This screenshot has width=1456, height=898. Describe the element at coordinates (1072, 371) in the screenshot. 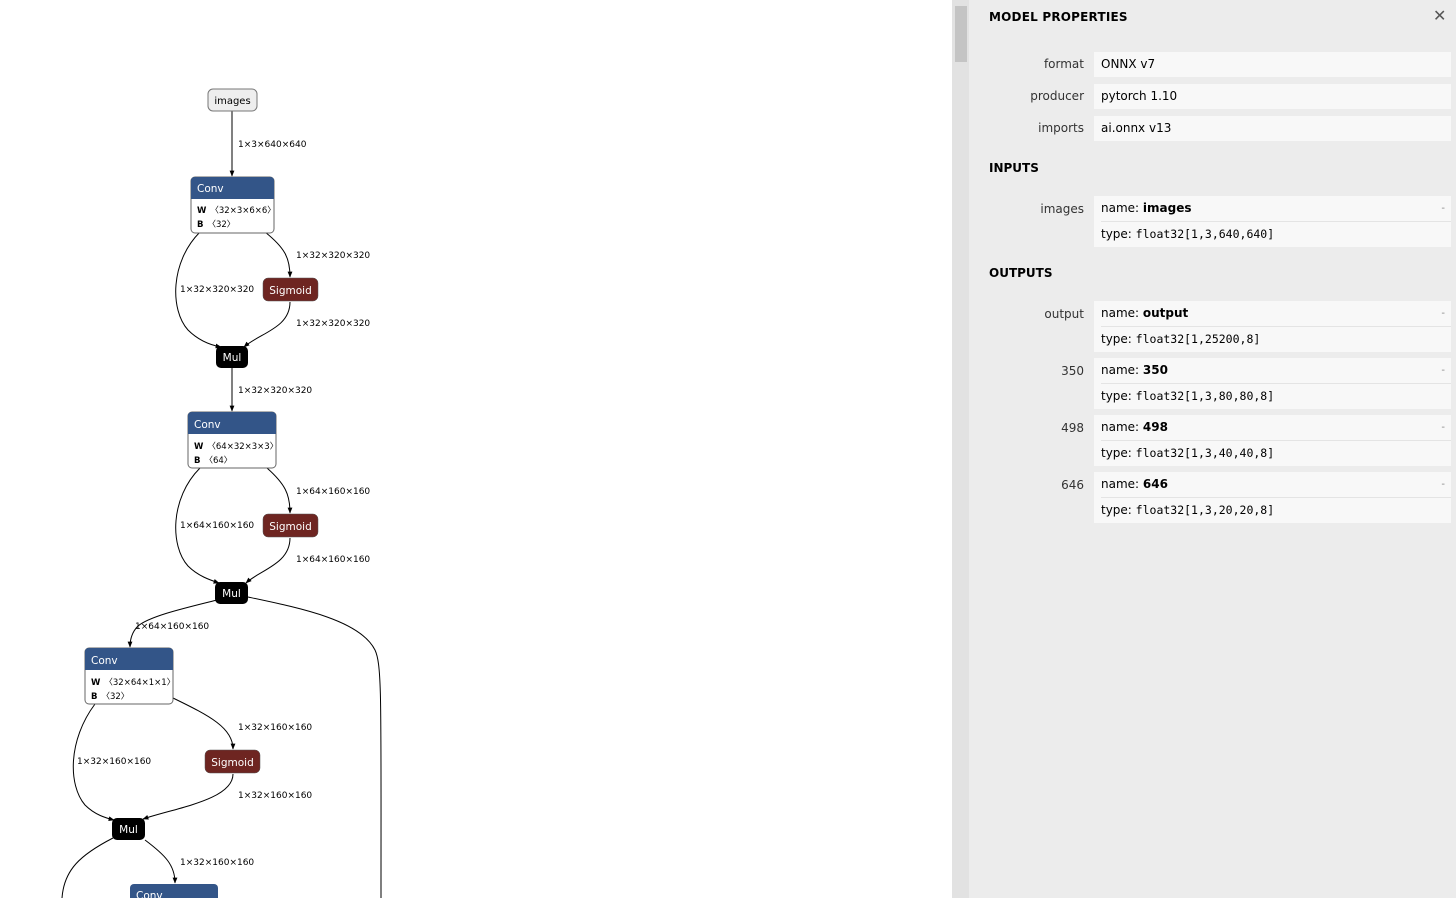

I see `output-label: 350` at that location.